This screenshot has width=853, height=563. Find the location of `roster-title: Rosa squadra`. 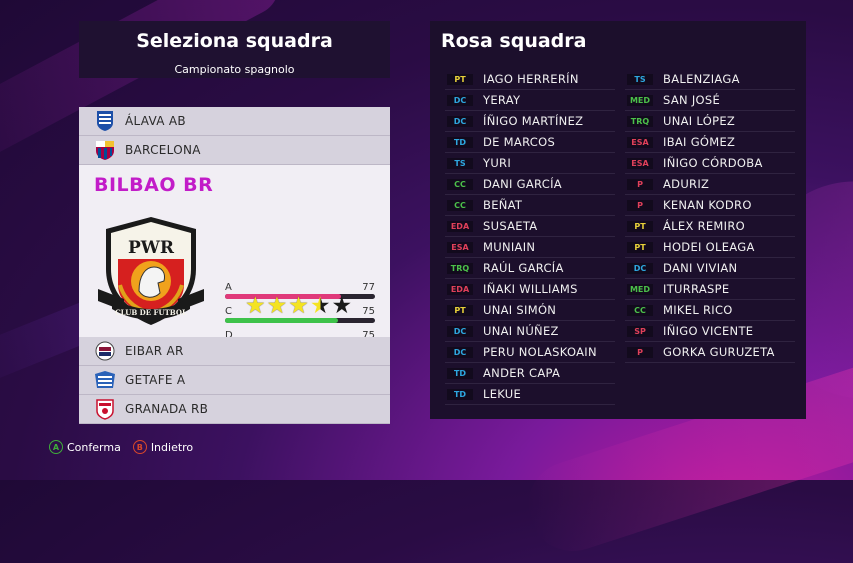

roster-title: Rosa squadra is located at coordinates (514, 41).